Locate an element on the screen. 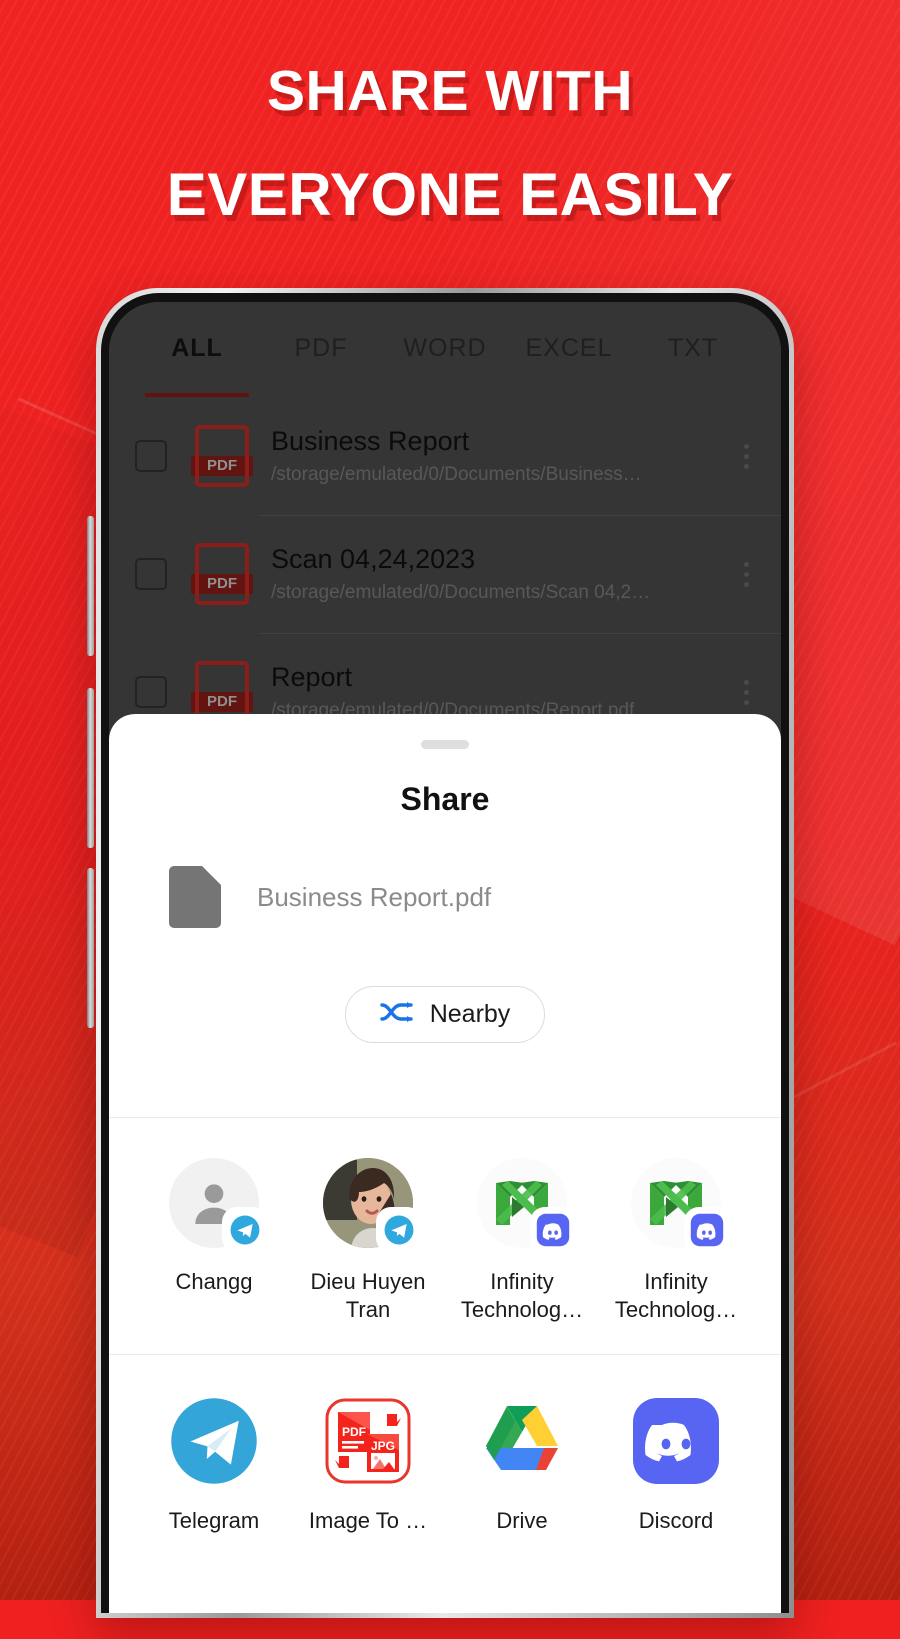 The height and width of the screenshot is (1639, 900). list-item: Telegram is located at coordinates (214, 1465).